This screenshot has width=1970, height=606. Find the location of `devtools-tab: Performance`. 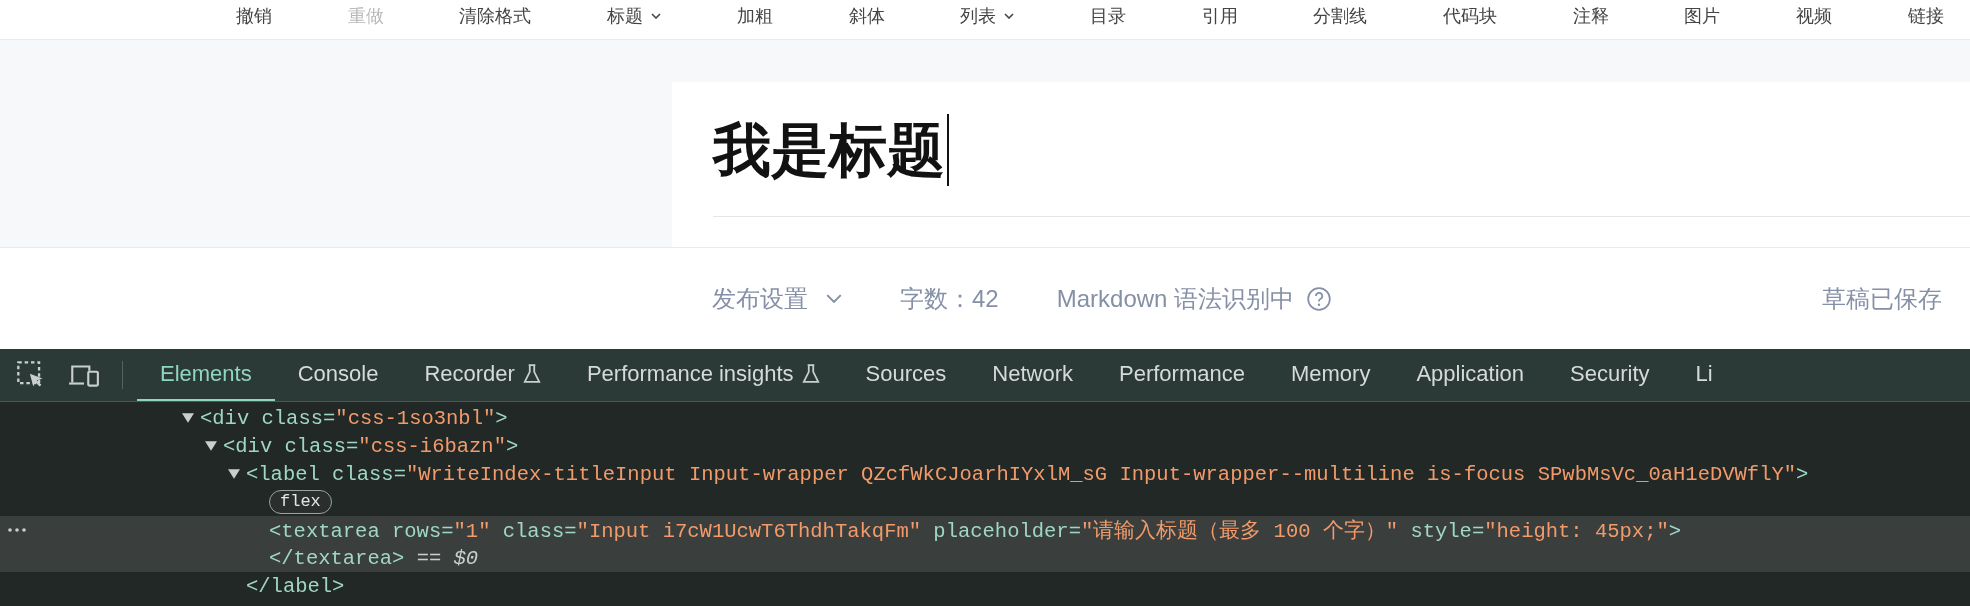

devtools-tab: Performance is located at coordinates (1182, 375).